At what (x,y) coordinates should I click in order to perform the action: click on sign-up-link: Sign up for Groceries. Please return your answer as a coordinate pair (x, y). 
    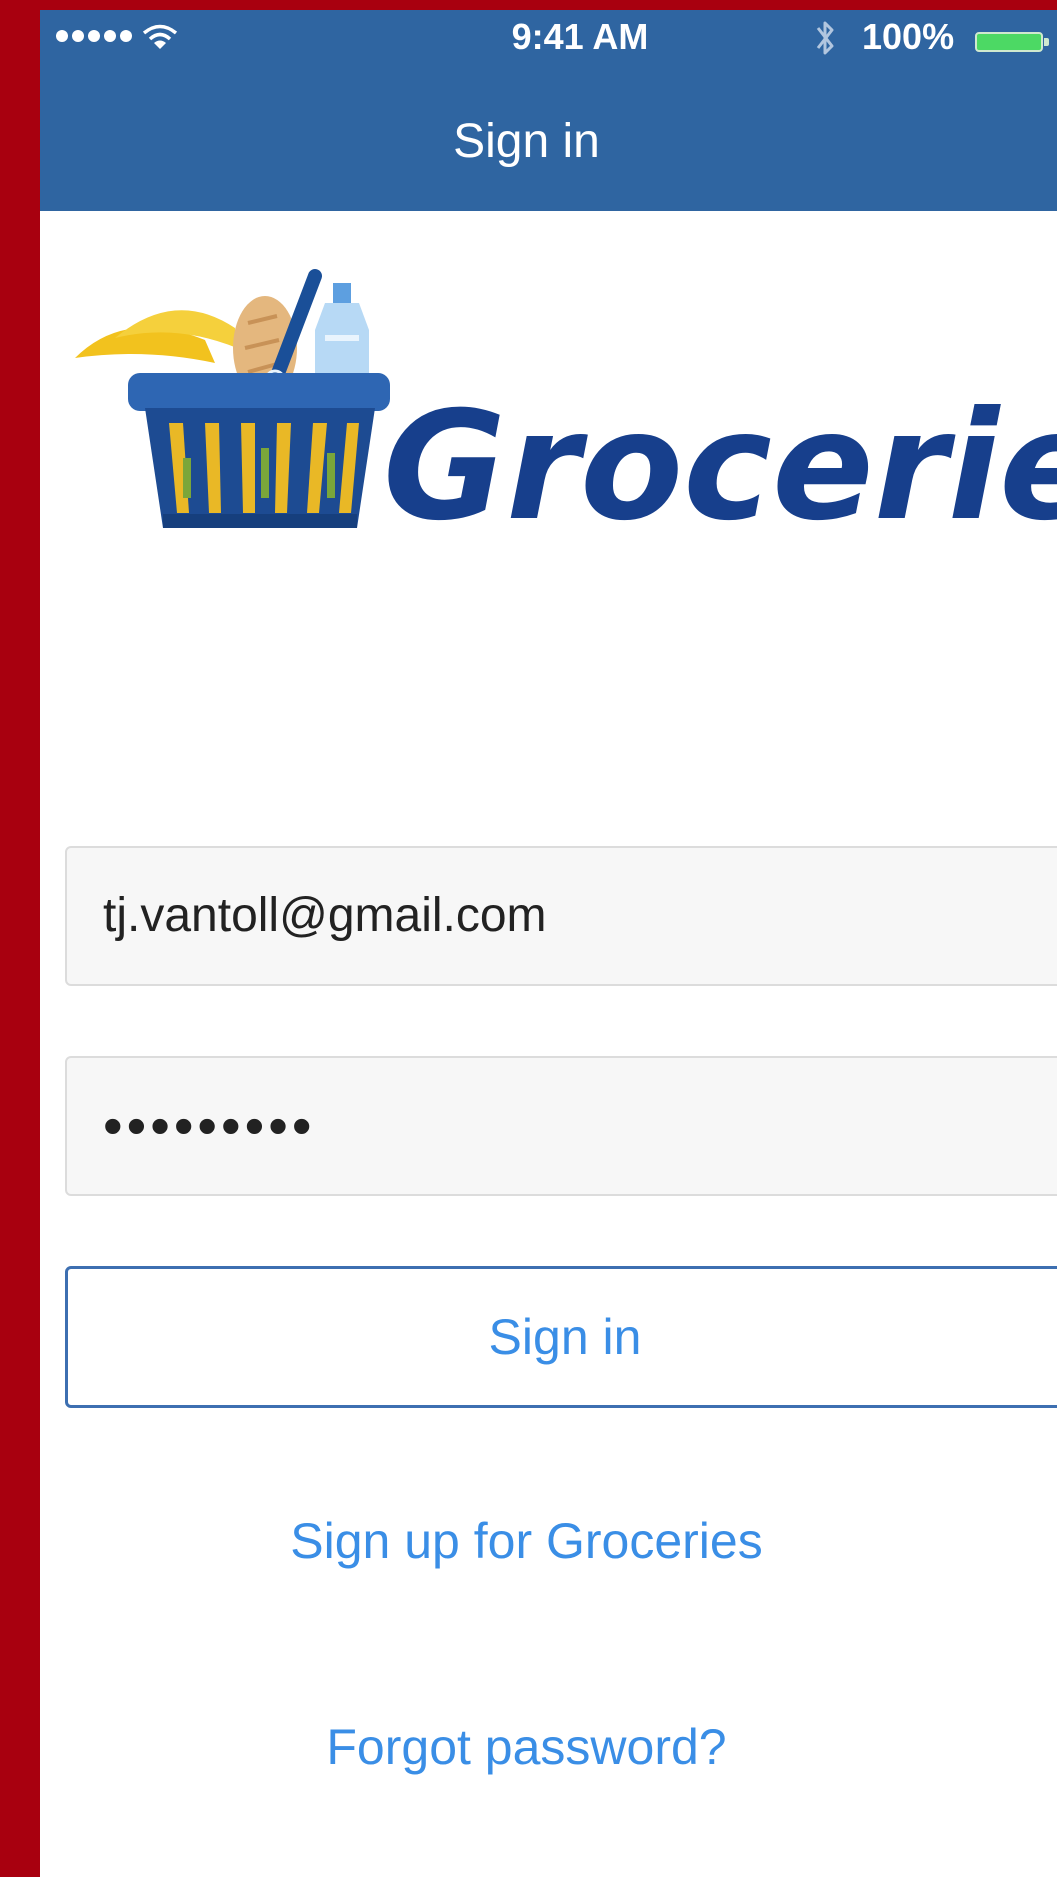
    Looking at the image, I should click on (537, 1541).